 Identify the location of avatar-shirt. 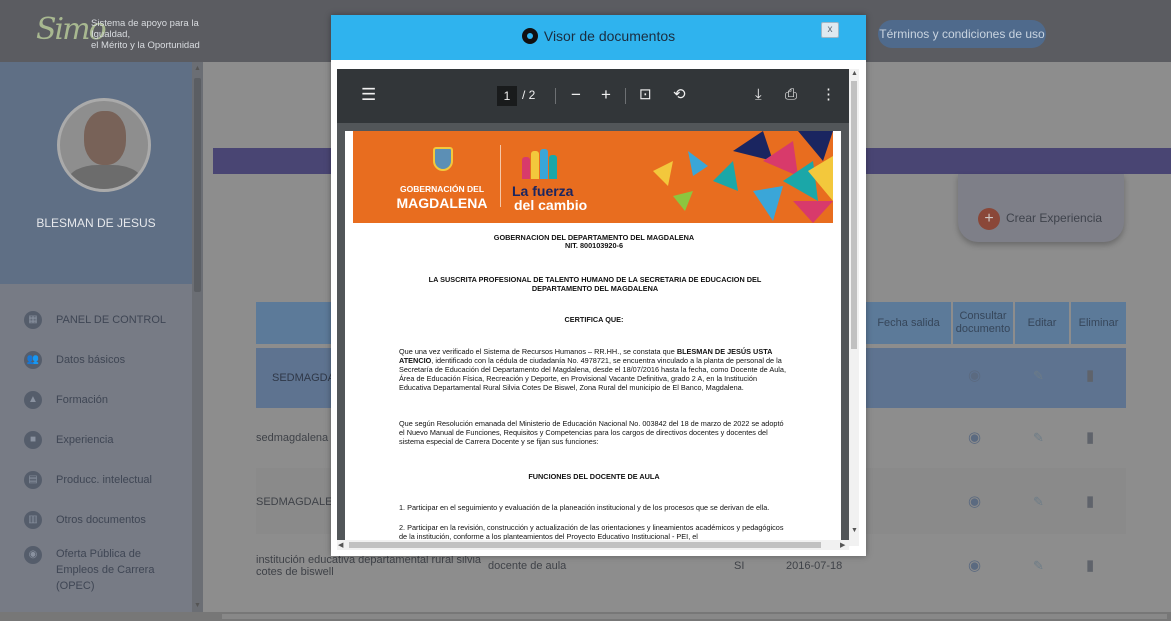
(105, 177).